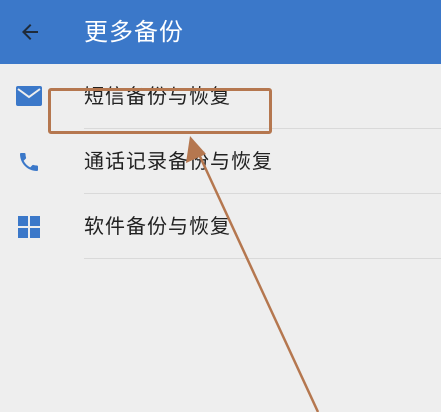  I want to click on envelope-icon, so click(29, 97).